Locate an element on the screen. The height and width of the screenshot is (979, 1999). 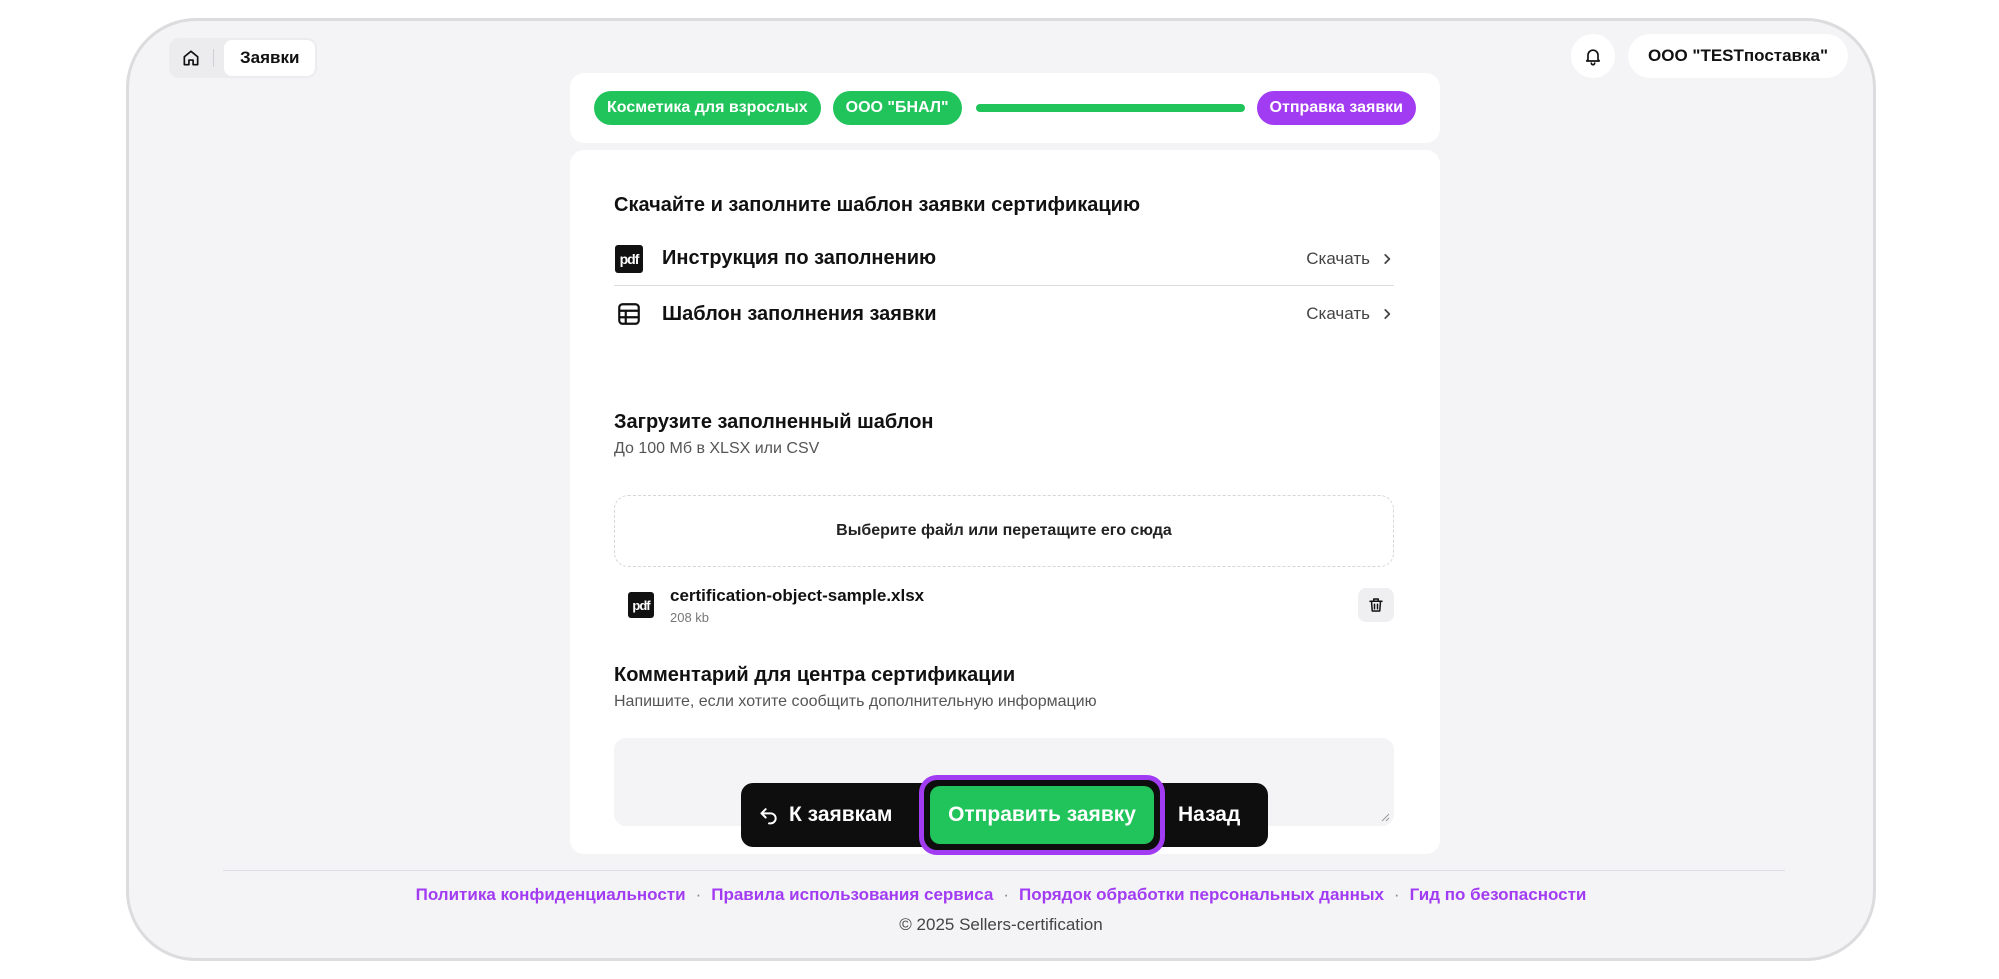
file-size: 208 kb is located at coordinates (690, 617).